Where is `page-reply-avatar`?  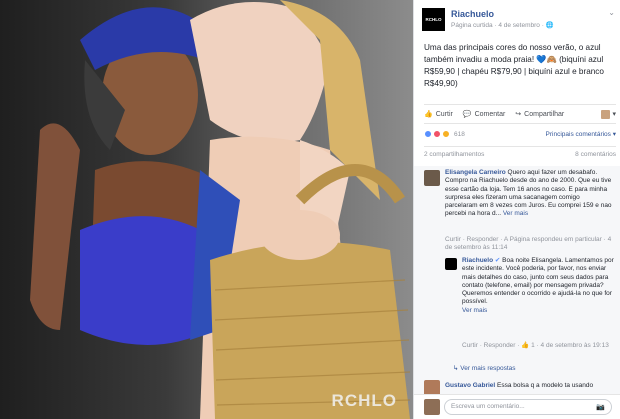
page-reply-avatar is located at coordinates (451, 264).